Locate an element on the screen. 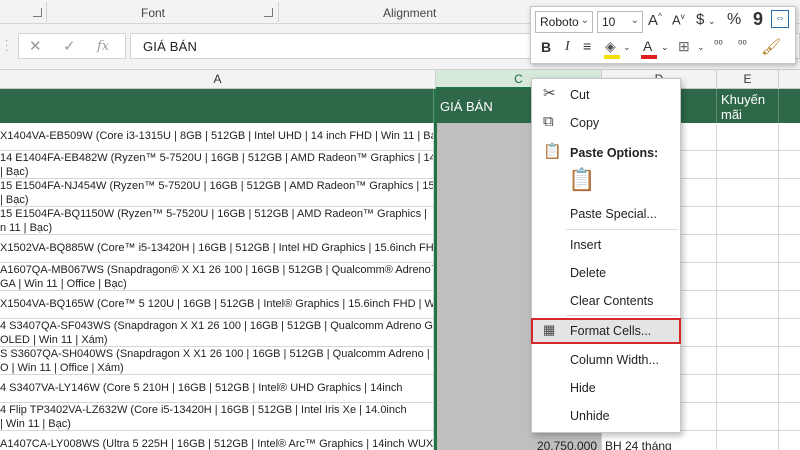  product-line2: | Win 11 | Bạc) is located at coordinates (35, 423).